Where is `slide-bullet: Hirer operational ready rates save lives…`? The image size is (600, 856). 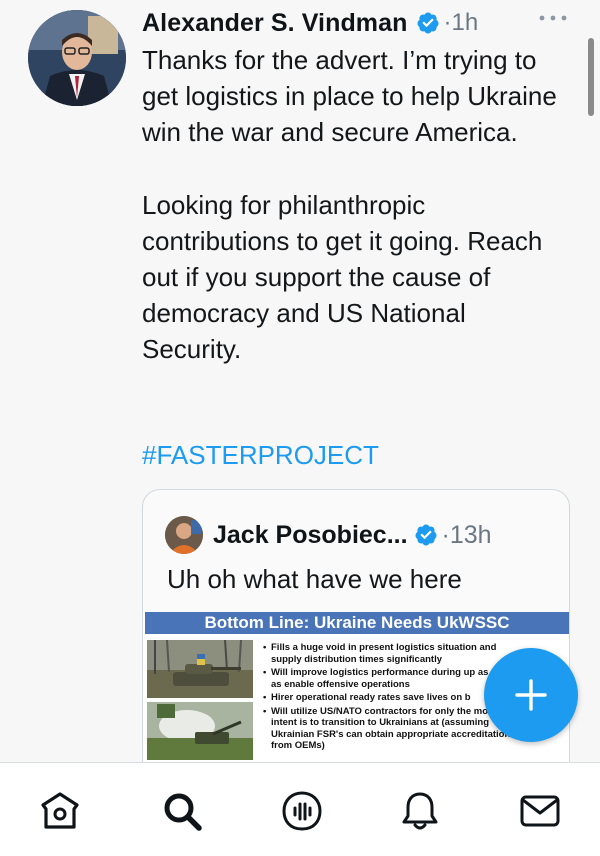
slide-bullet: Hirer operational ready rates save lives… is located at coordinates (391, 698).